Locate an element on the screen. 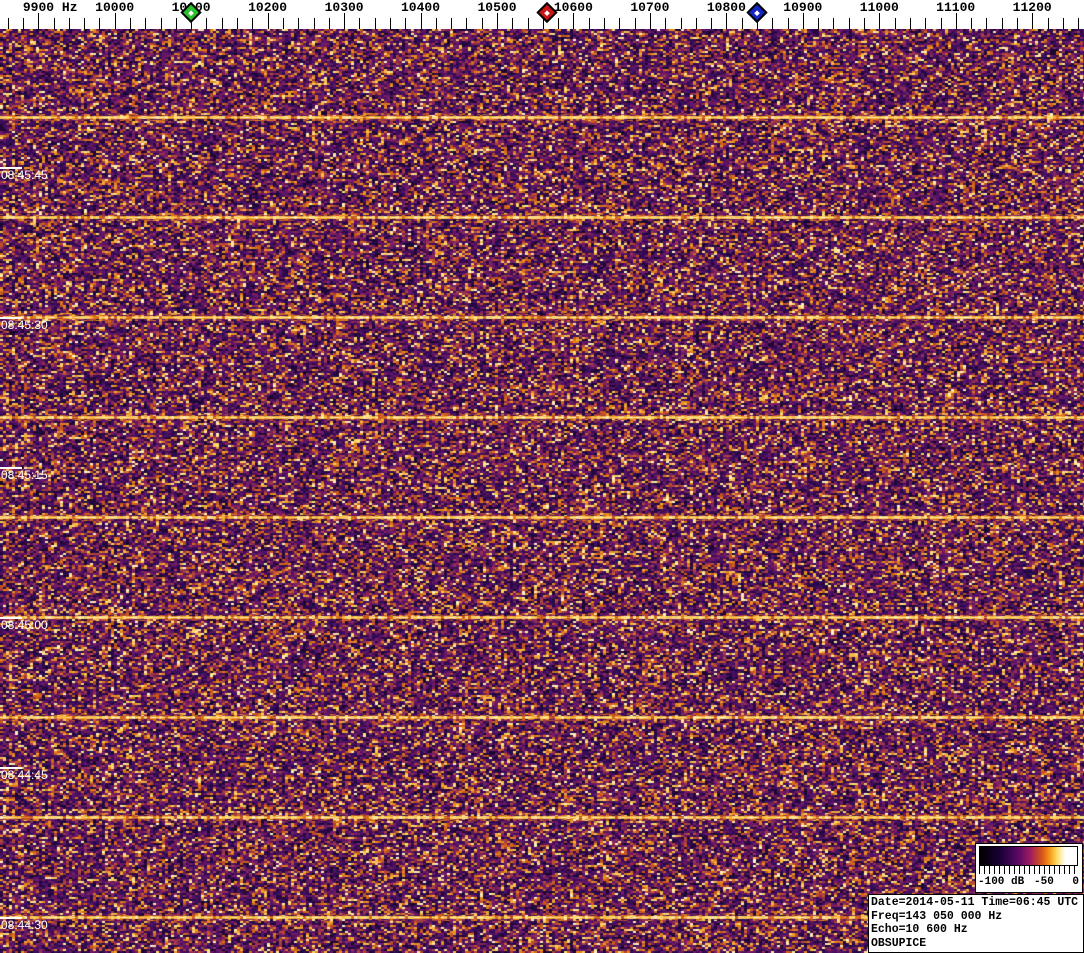 The width and height of the screenshot is (1084, 953). color-gradient-bar is located at coordinates (1028, 856).